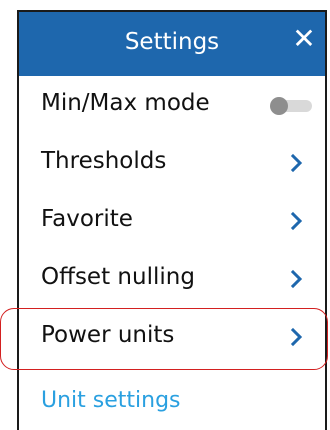 The image size is (330, 430). What do you see at coordinates (104, 161) in the screenshot?
I see `menu-item-label: Thresholds` at bounding box center [104, 161].